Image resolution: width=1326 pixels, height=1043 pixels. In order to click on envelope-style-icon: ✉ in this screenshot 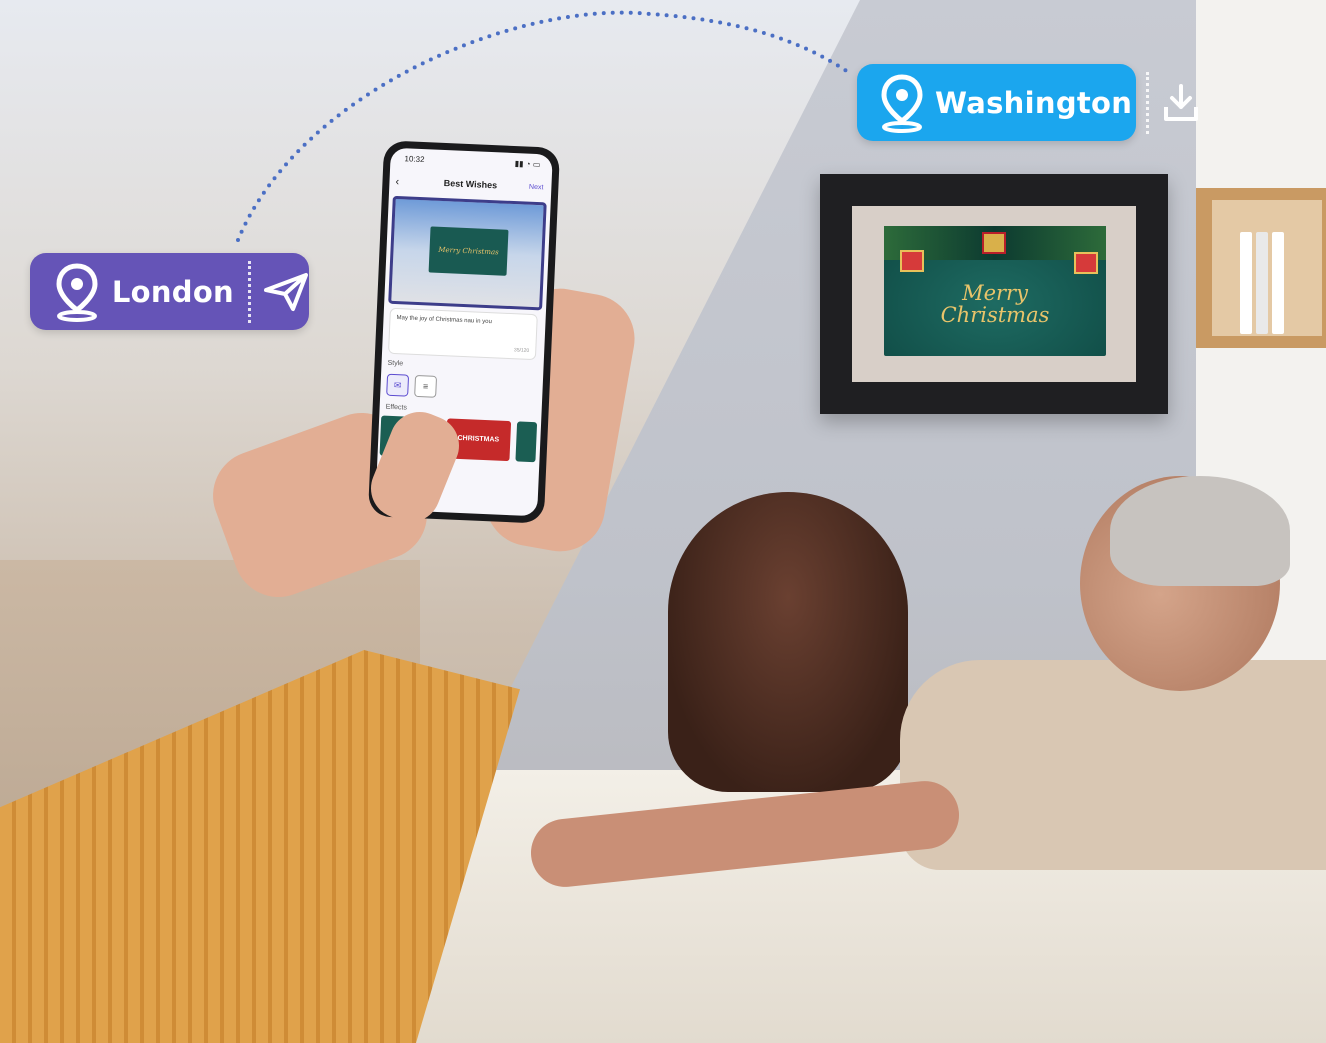, I will do `click(398, 385)`.